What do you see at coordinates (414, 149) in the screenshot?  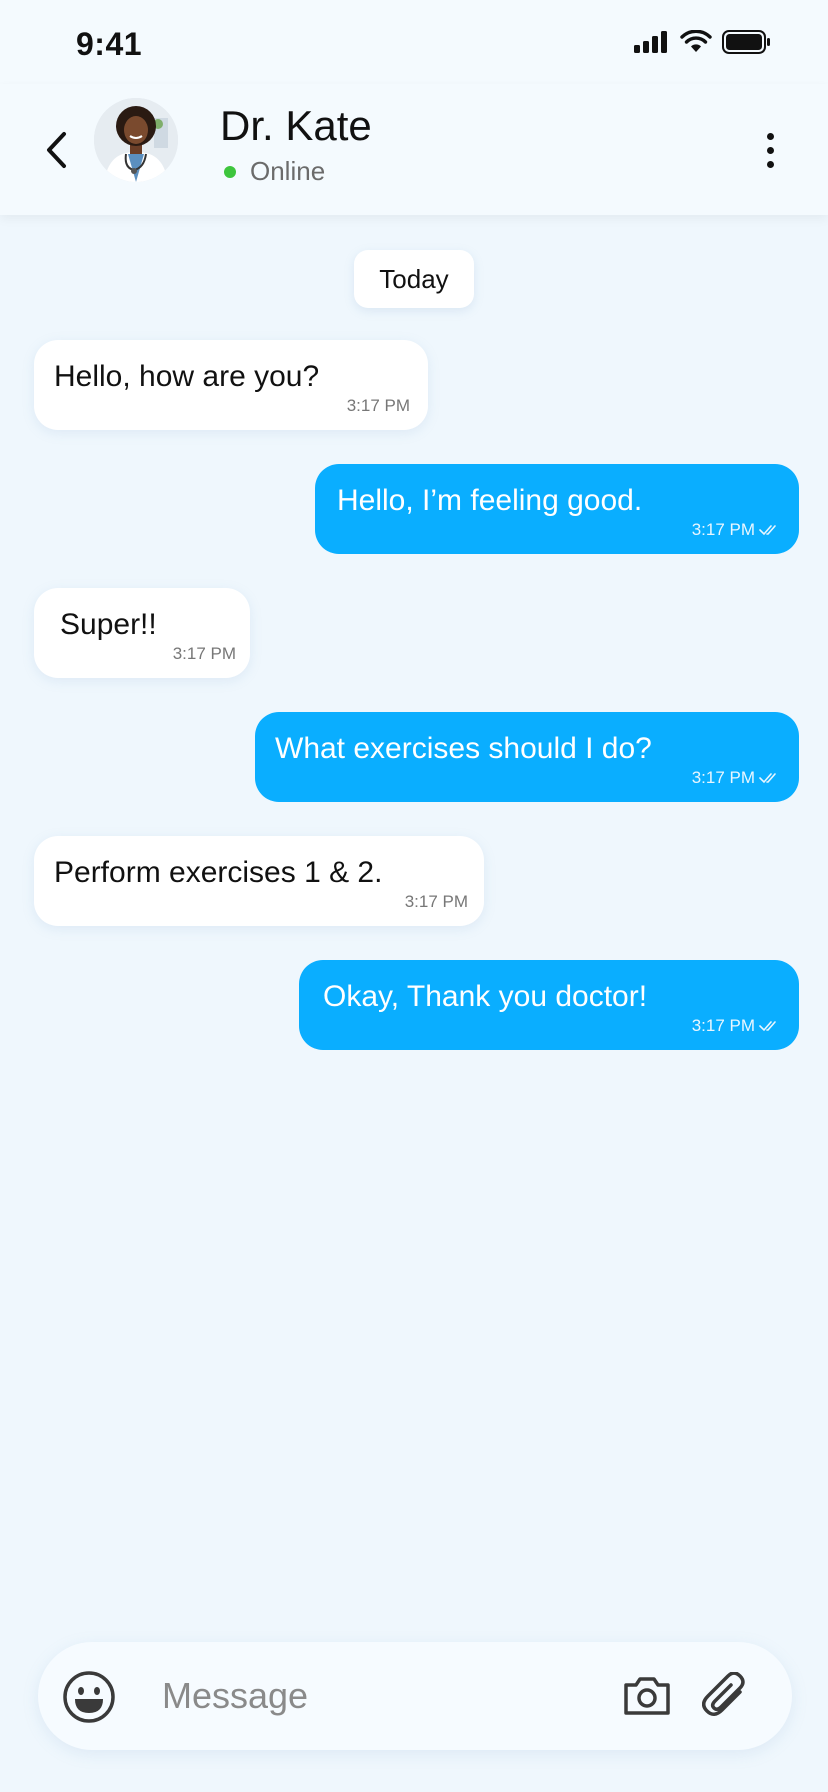 I see `chat-header: Dr. Kate Online` at bounding box center [414, 149].